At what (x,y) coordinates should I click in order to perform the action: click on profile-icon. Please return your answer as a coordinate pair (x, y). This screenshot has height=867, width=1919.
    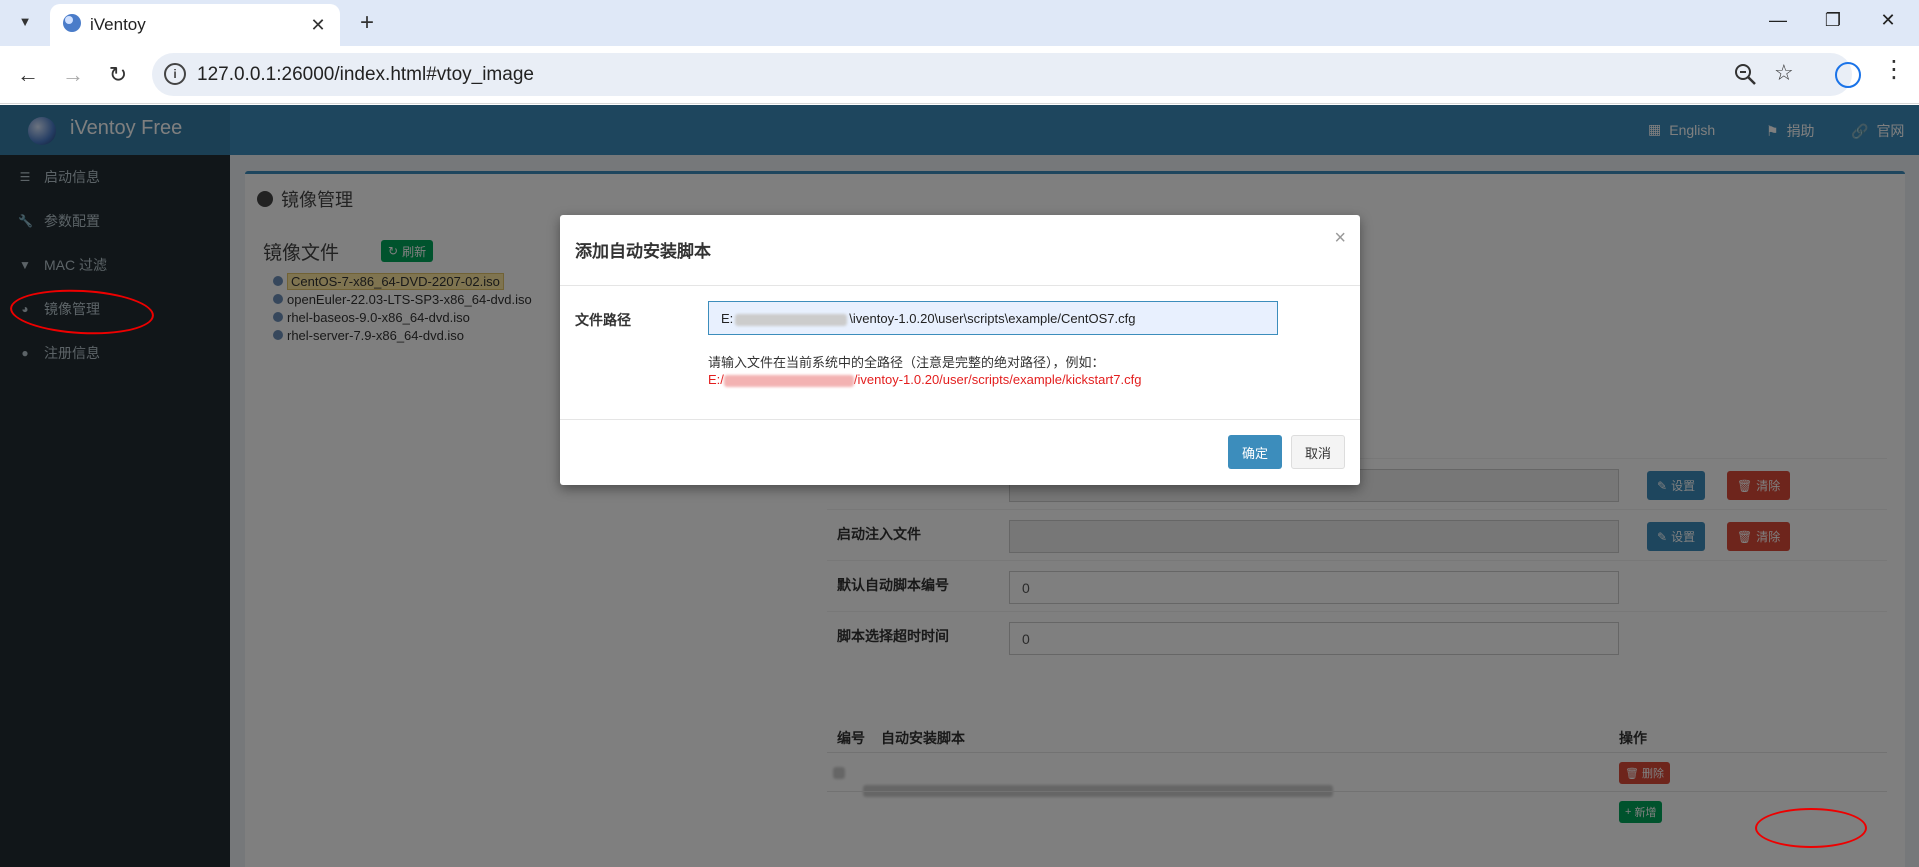
    Looking at the image, I should click on (1848, 75).